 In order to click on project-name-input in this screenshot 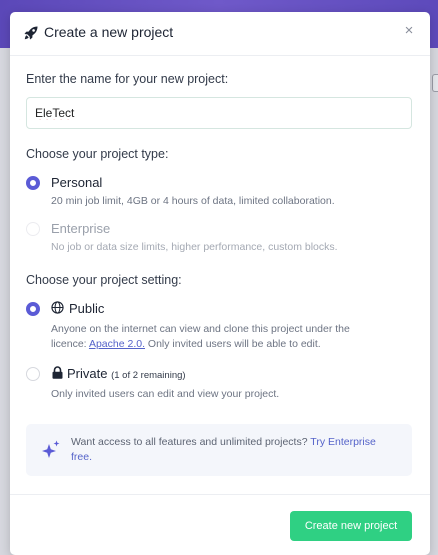, I will do `click(219, 113)`.